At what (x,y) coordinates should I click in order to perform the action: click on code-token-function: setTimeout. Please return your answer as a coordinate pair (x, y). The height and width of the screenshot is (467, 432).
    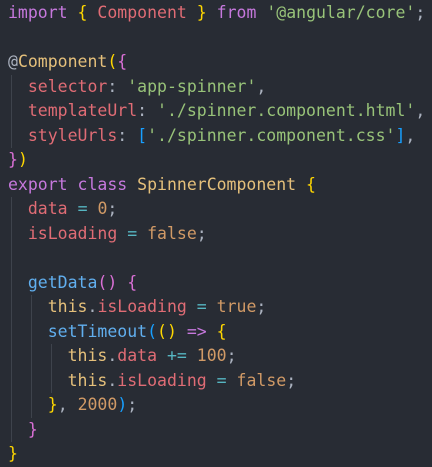
    Looking at the image, I should click on (97, 331).